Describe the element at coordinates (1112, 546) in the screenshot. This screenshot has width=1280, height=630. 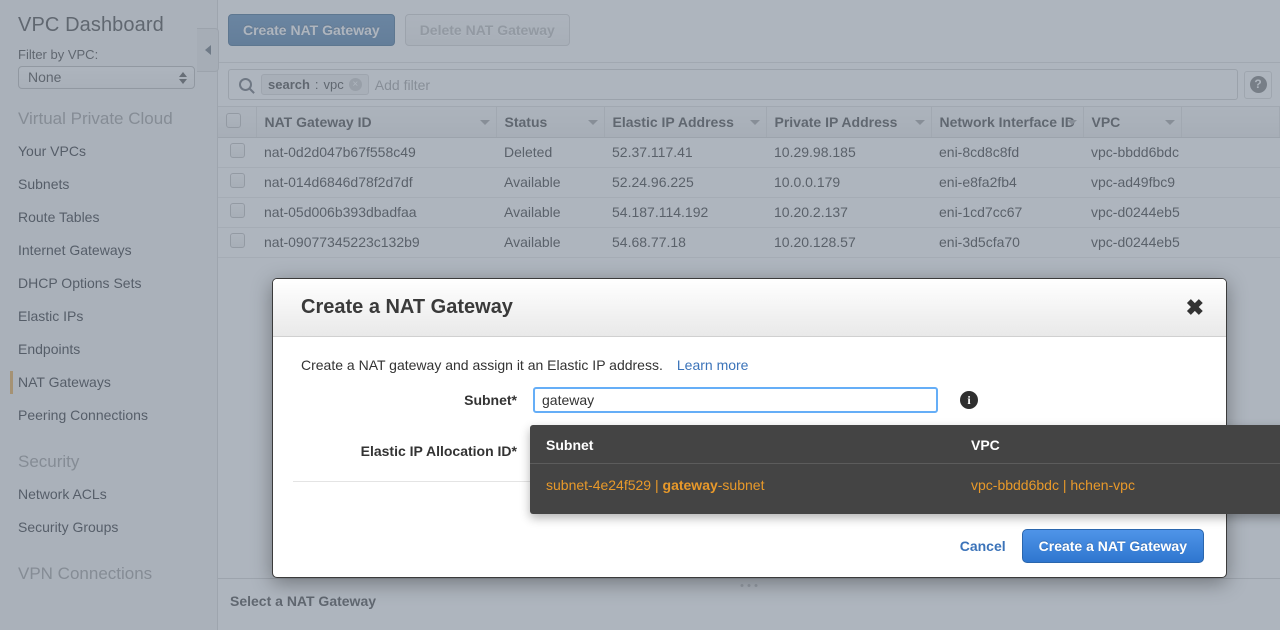
I see `submit-create-nat-gateway-button: Create a NAT Gateway` at that location.